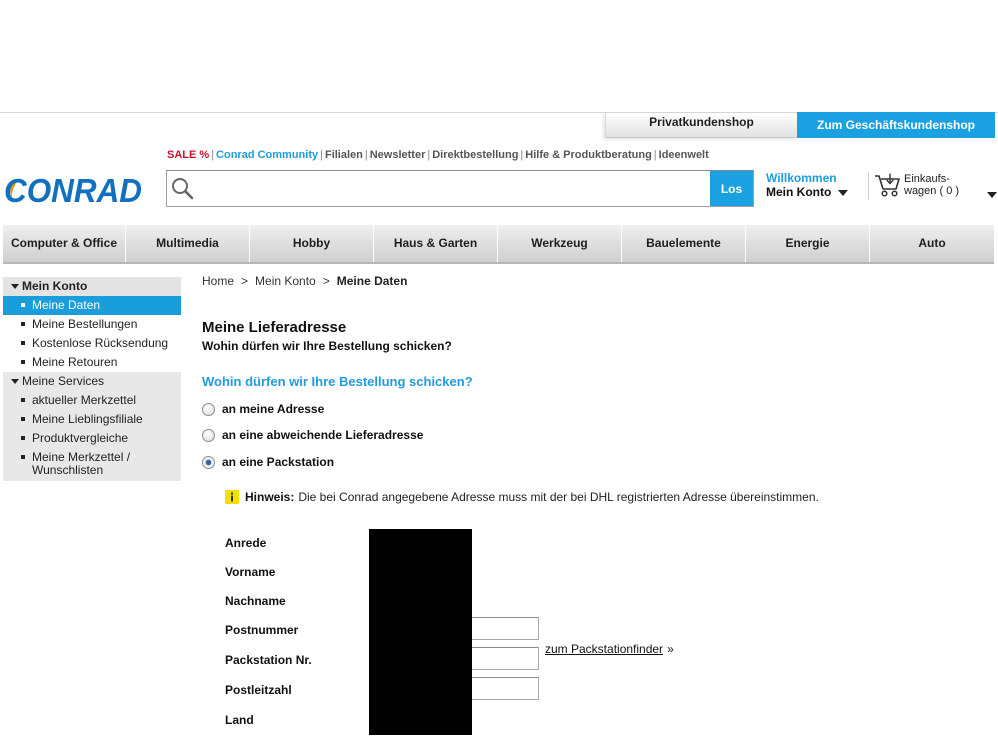 This screenshot has height=748, width=998. Describe the element at coordinates (208, 462) in the screenshot. I see `radio-packstation` at that location.